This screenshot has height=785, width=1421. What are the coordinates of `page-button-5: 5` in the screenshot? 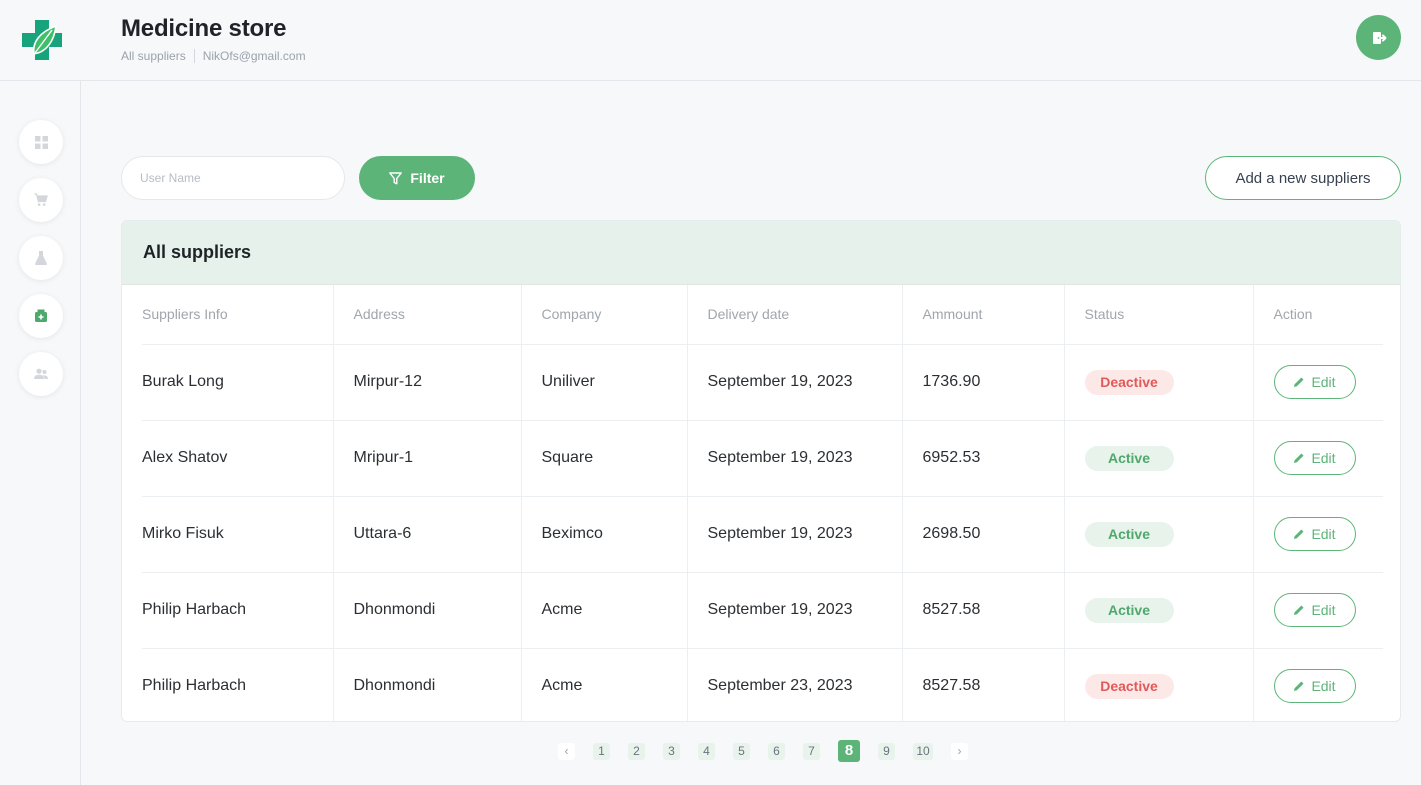 It's located at (741, 751).